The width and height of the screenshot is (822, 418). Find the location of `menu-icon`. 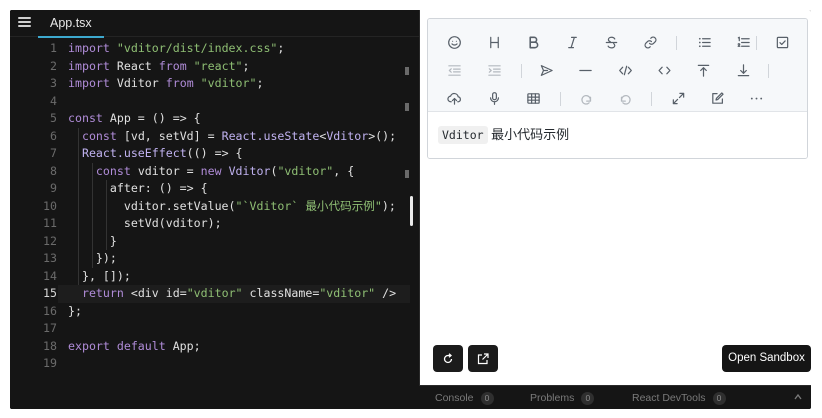

menu-icon is located at coordinates (24, 23).